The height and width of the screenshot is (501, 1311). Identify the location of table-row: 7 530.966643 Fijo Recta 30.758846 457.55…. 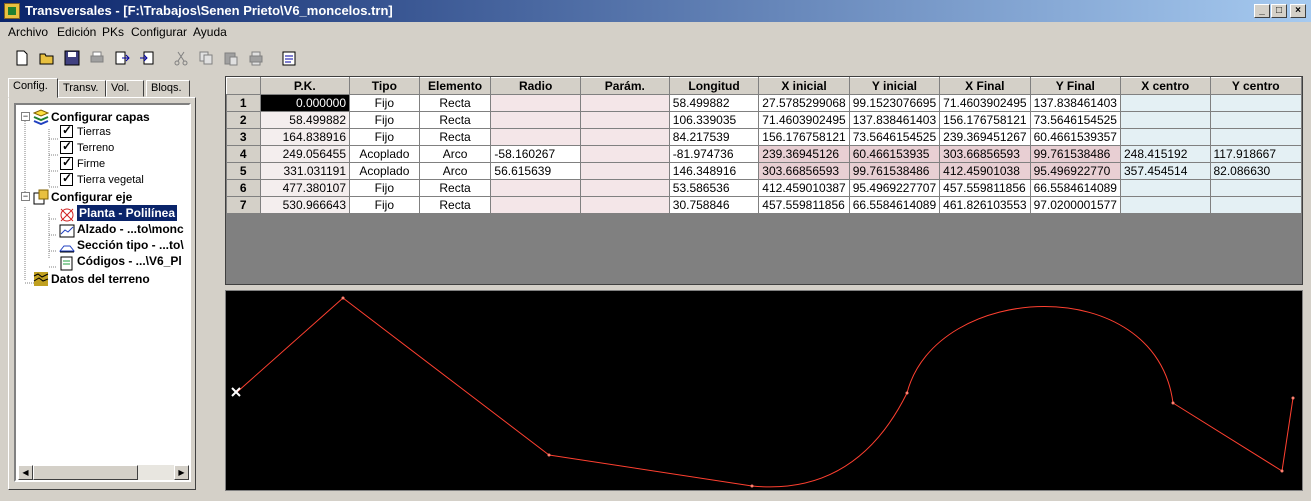
(764, 205).